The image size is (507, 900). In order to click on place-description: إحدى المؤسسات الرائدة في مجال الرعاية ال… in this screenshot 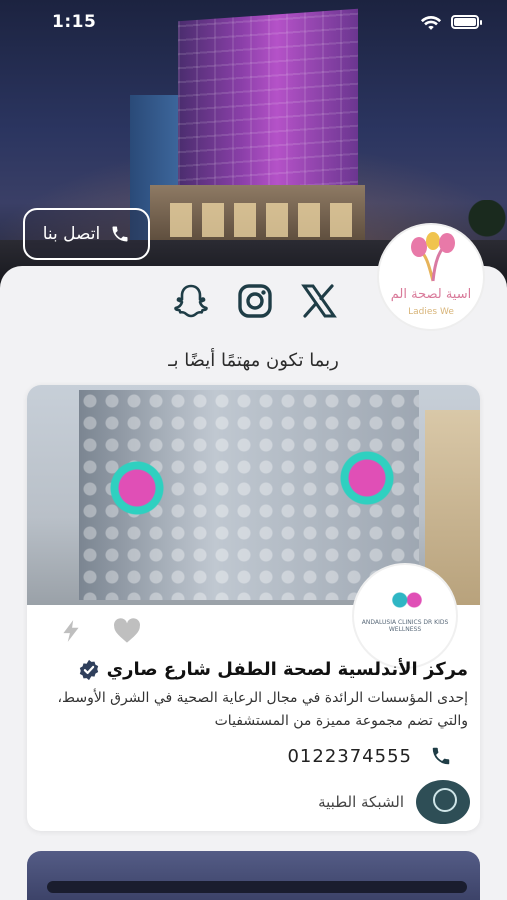, I will do `click(253, 710)`.